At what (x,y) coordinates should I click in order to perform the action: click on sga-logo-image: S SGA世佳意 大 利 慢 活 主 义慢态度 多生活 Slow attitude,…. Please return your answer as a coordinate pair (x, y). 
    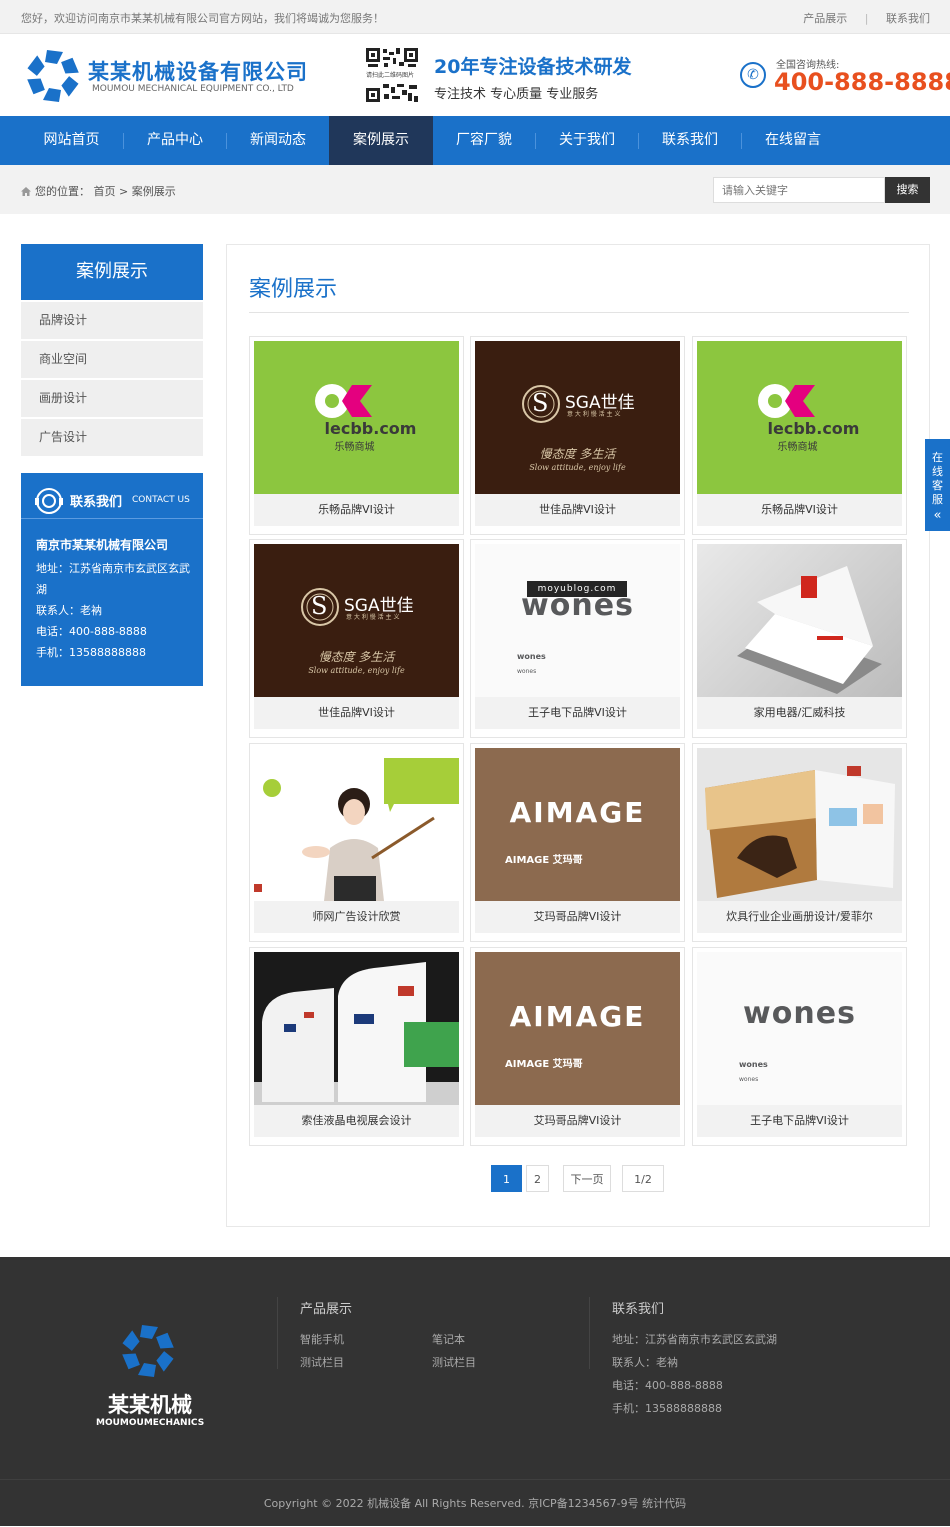
    Looking at the image, I should click on (356, 620).